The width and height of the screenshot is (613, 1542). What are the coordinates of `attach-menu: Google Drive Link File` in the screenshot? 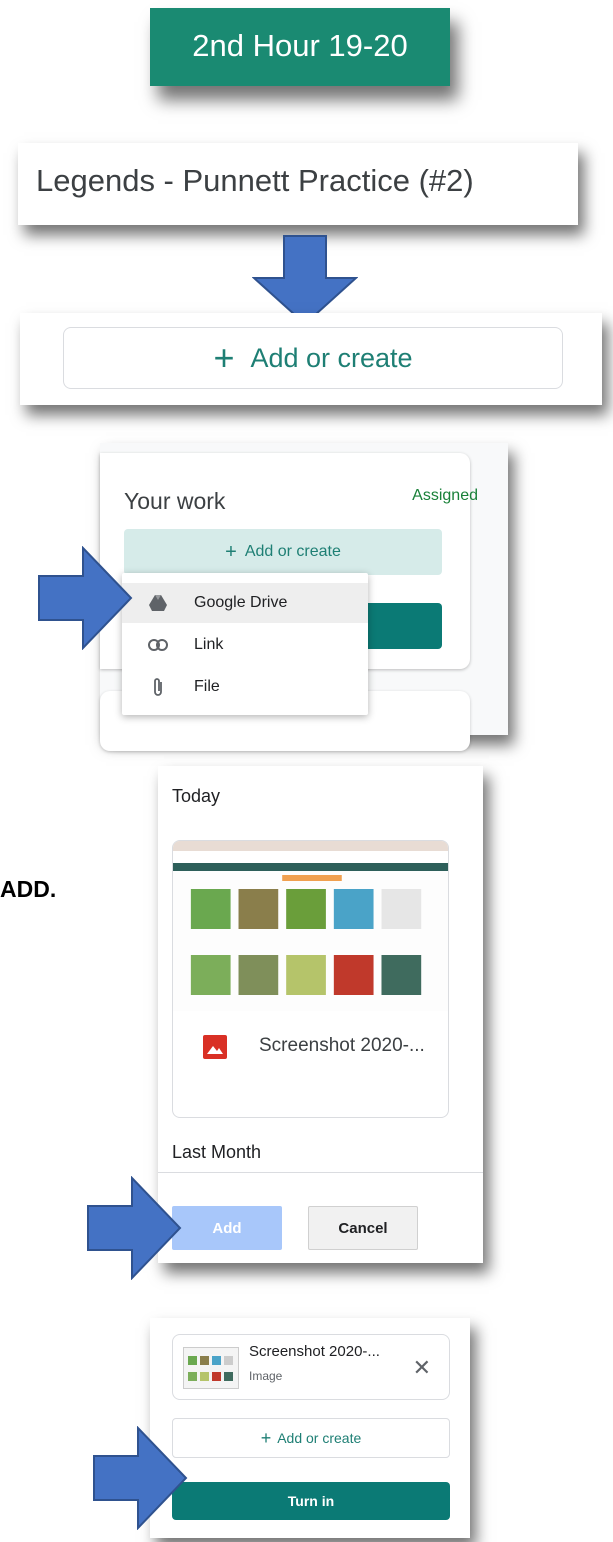 It's located at (245, 644).